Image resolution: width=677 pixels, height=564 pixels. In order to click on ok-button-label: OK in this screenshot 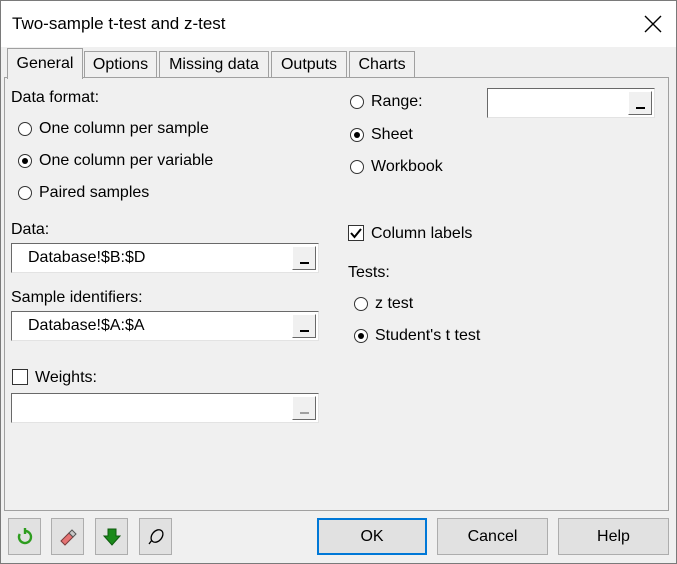, I will do `click(372, 536)`.